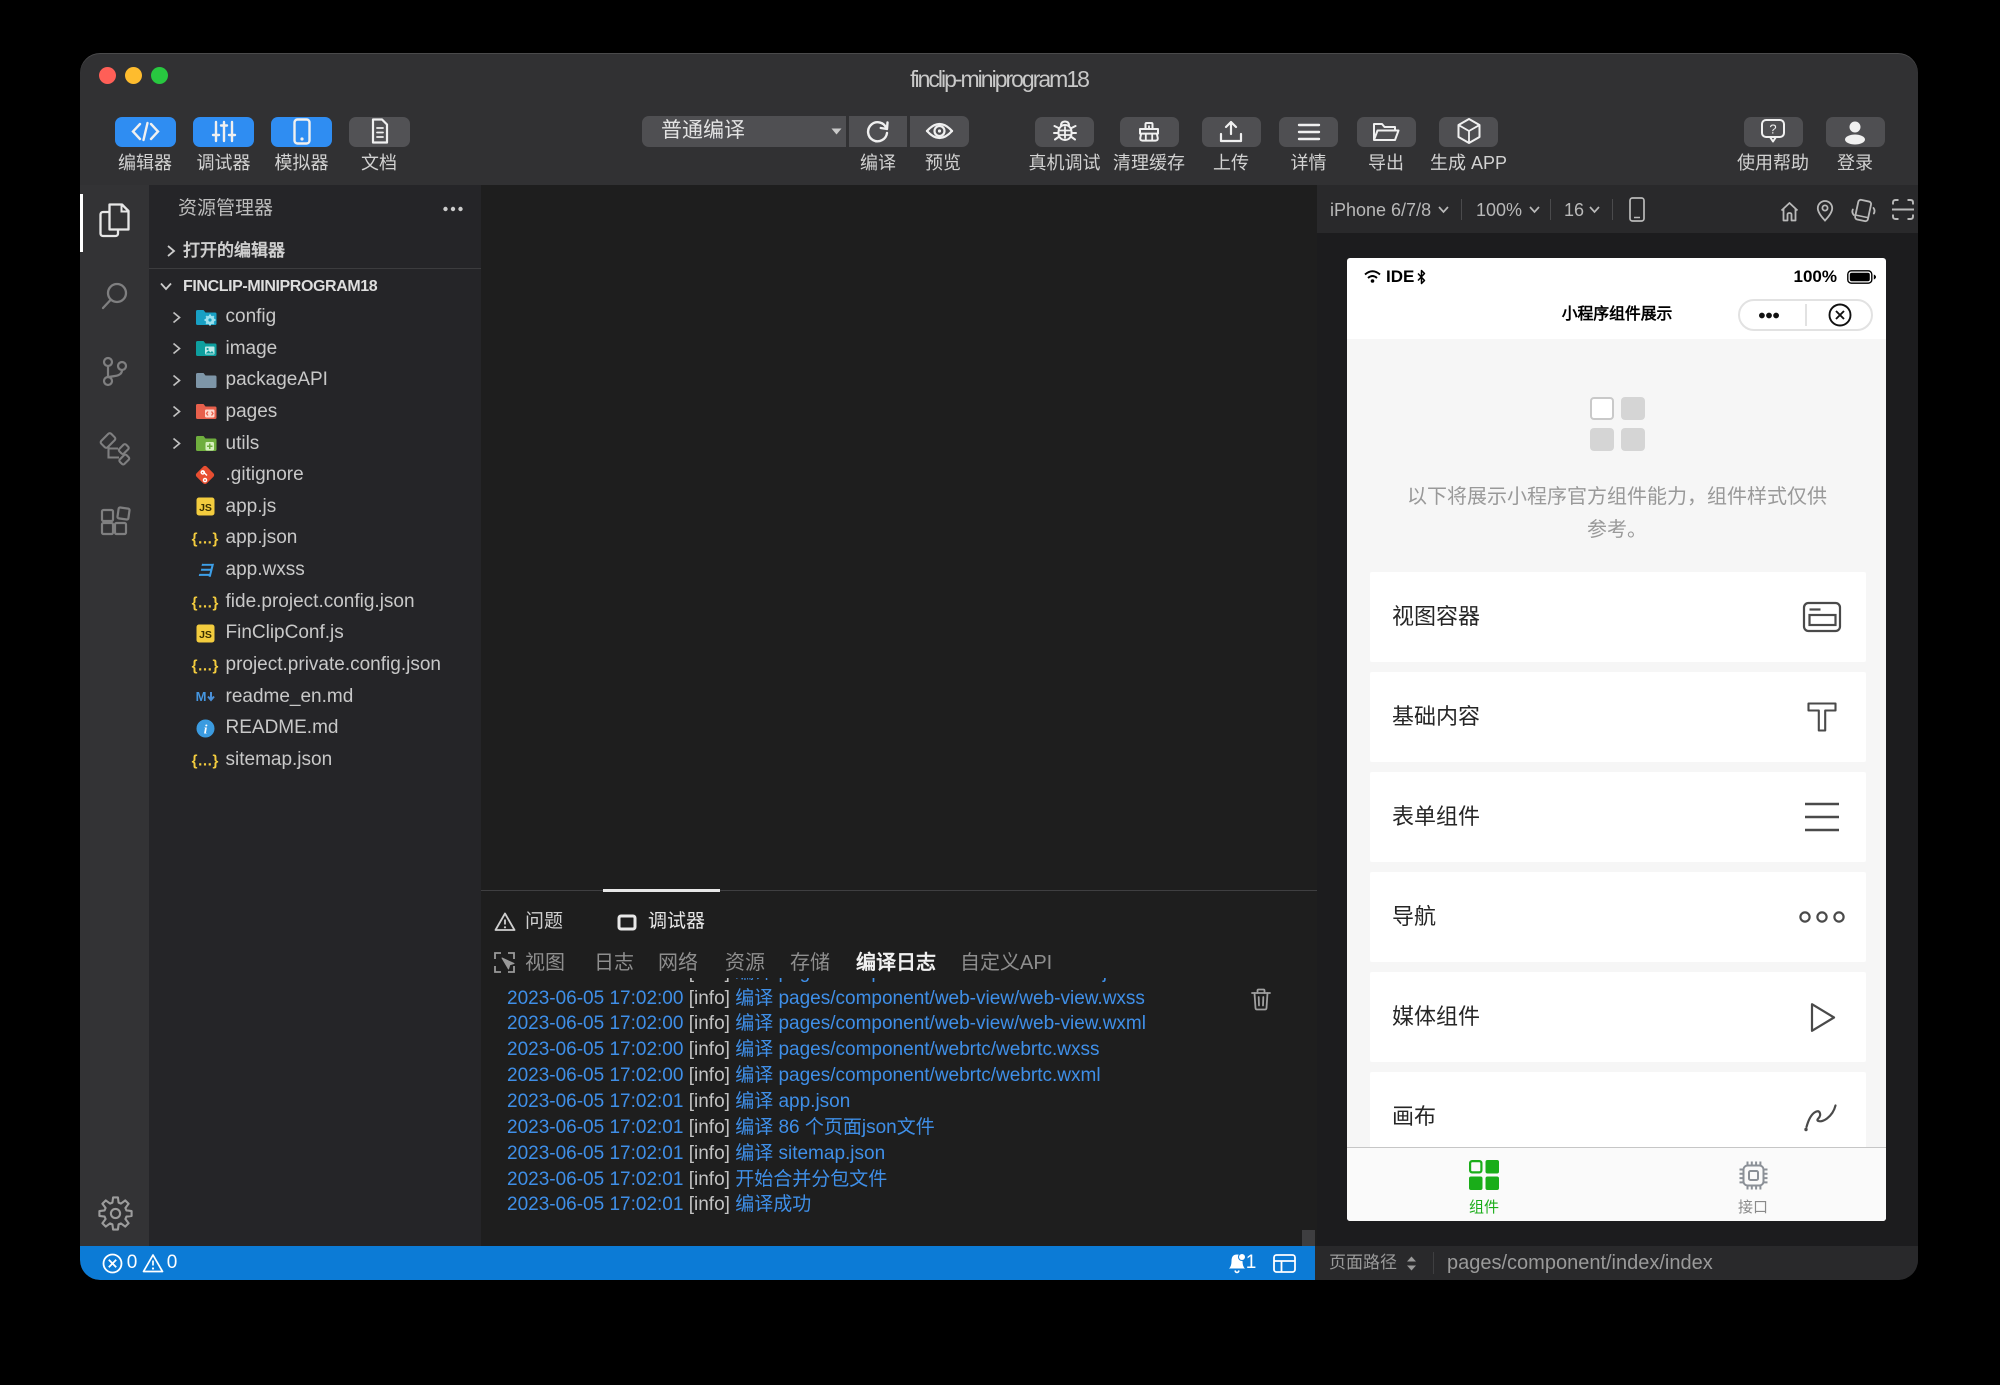 This screenshot has width=2000, height=1385. Describe the element at coordinates (206, 728) in the screenshot. I see `svg-text: i` at that location.